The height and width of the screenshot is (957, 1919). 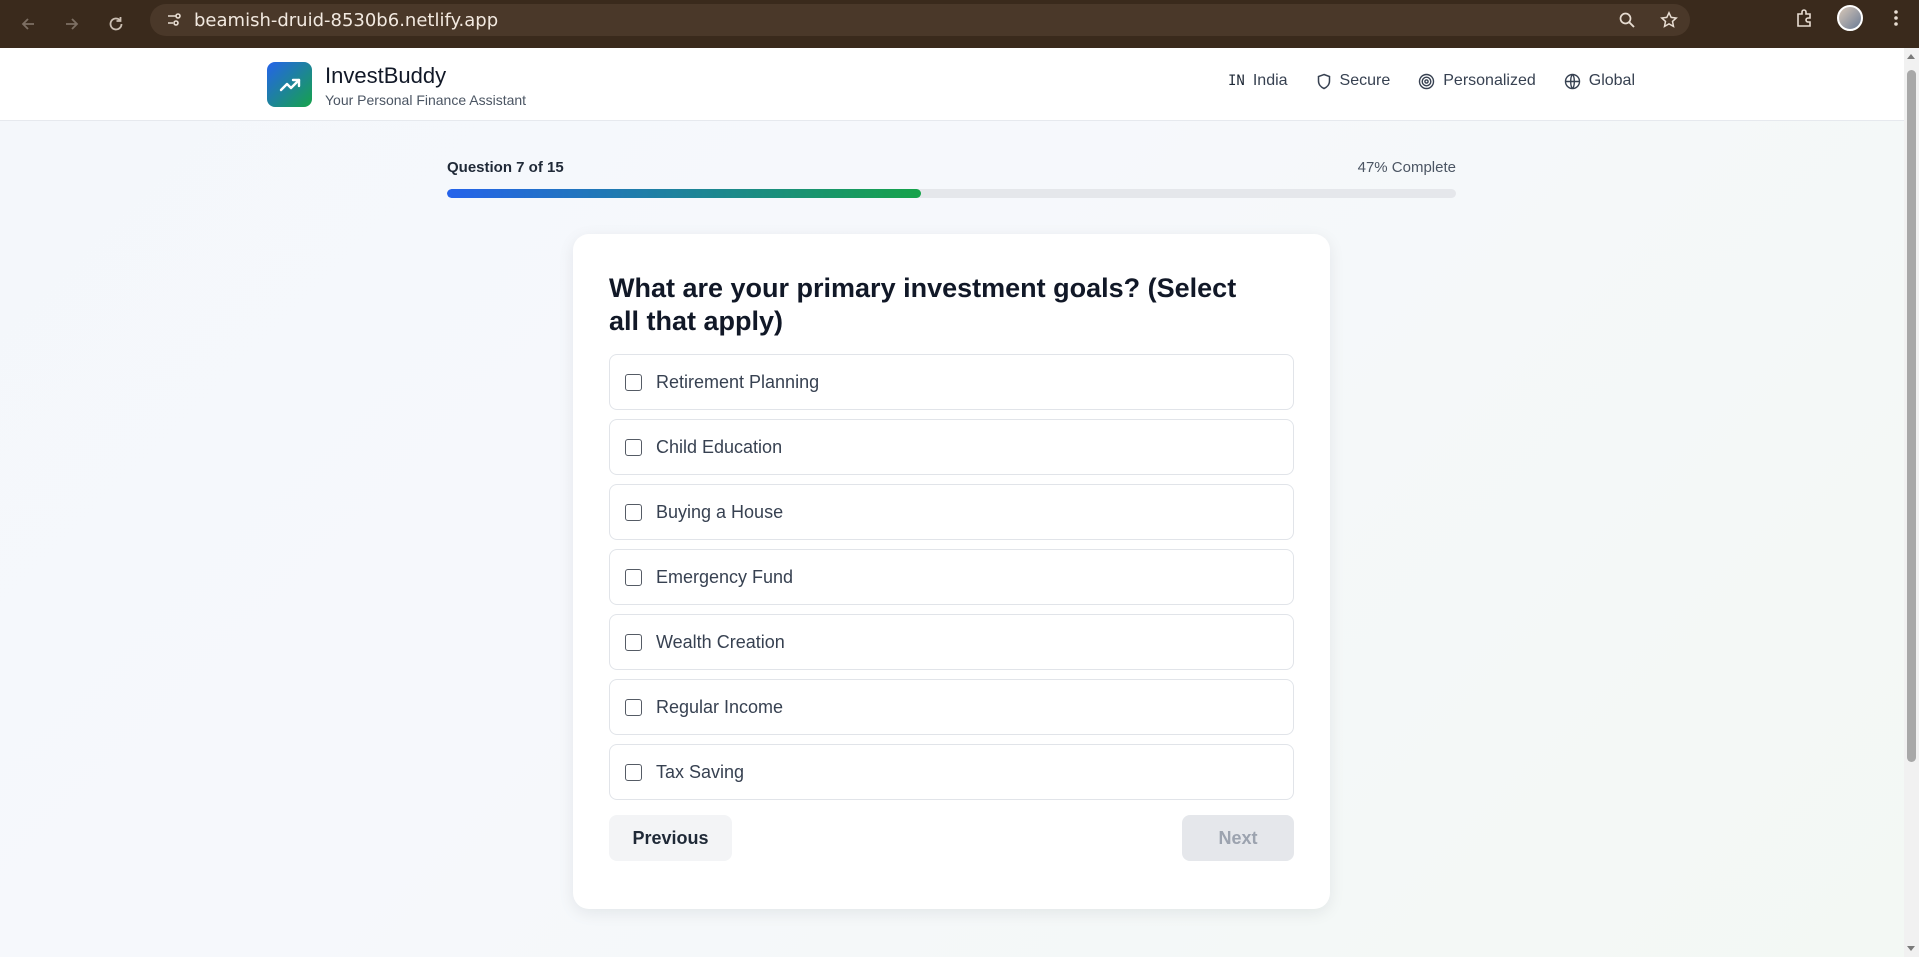 I want to click on browser-toolbar: beamish-druid-8530b6.netlify.app, so click(x=959, y=24).